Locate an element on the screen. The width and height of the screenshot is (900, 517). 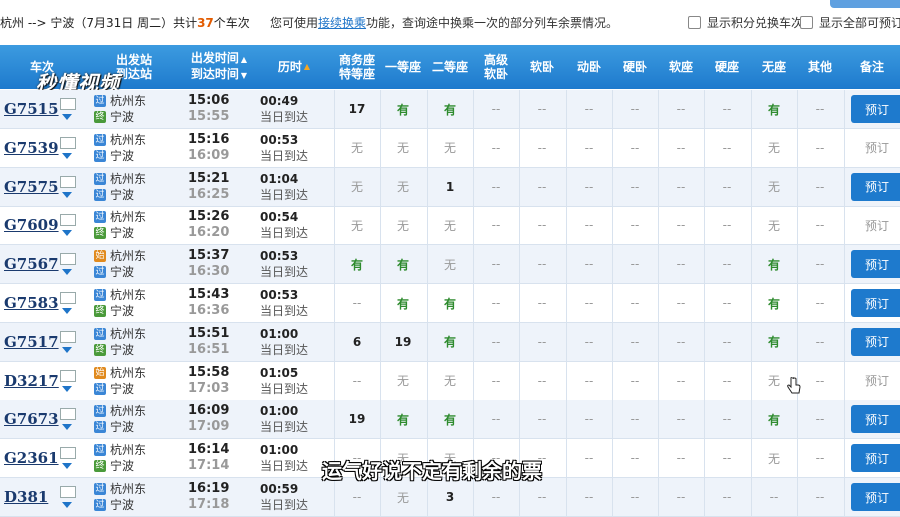
train-number-cell: G7515 is located at coordinates (32, 109).